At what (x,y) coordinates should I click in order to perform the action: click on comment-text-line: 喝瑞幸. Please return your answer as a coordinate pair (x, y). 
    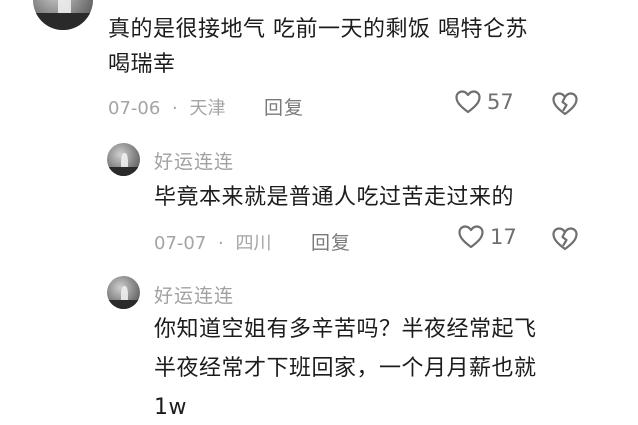
    Looking at the image, I should click on (142, 64).